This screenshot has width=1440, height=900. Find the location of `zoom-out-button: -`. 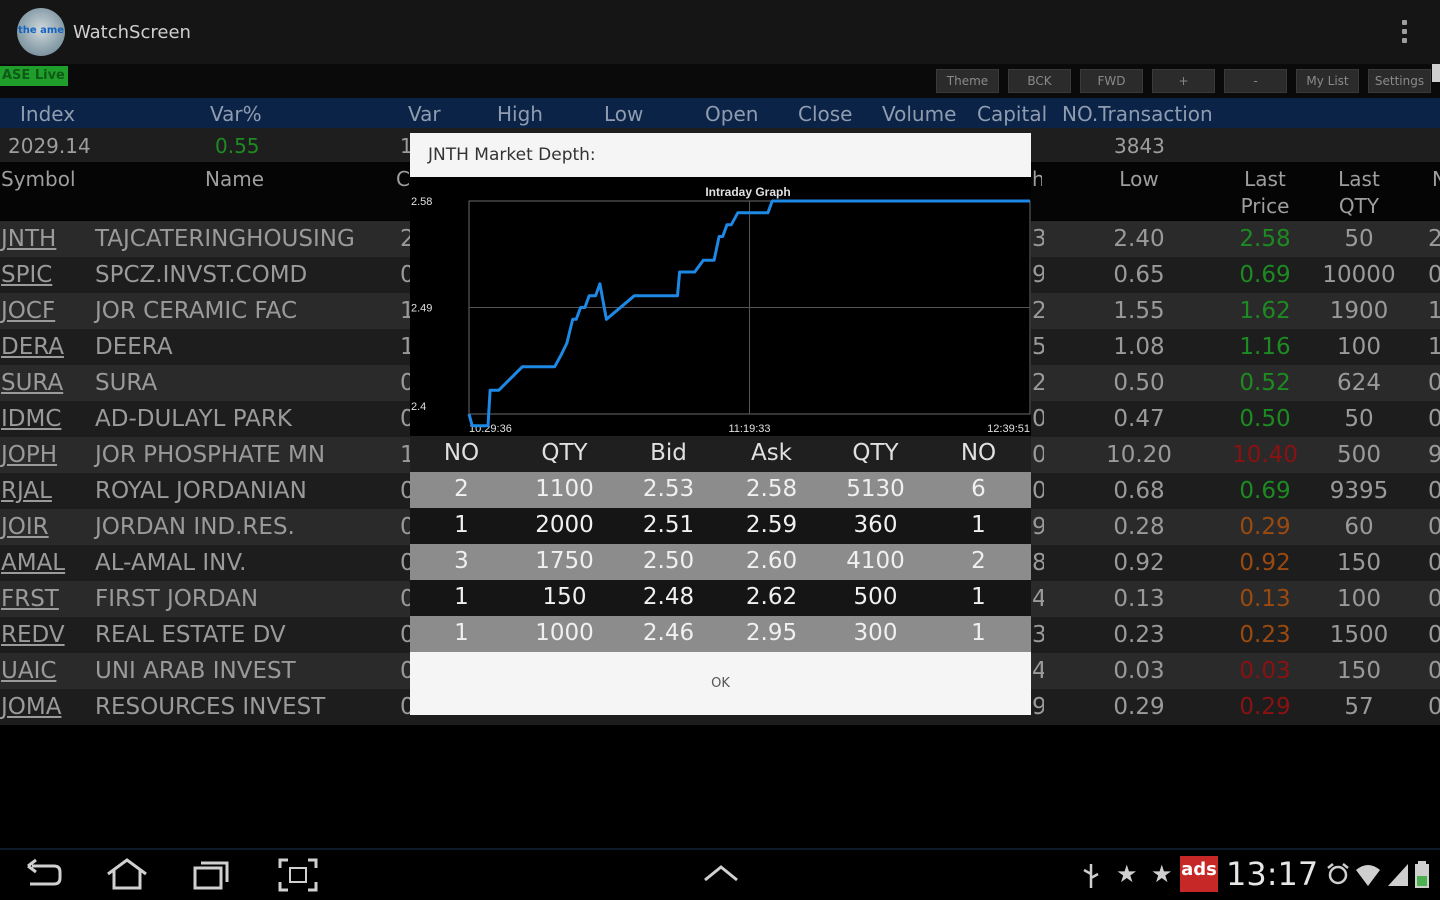

zoom-out-button: - is located at coordinates (1255, 81).